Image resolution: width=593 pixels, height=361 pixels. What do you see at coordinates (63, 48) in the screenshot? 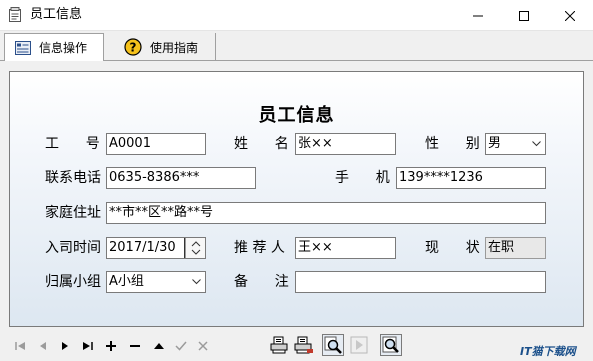
I see `tab-info-label: 信息操作` at bounding box center [63, 48].